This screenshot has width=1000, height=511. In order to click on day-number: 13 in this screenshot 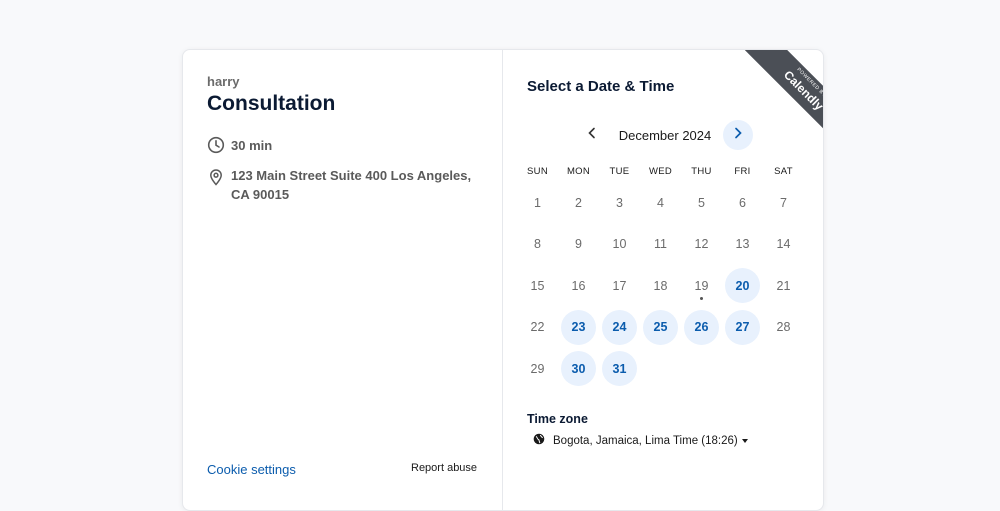, I will do `click(742, 244)`.